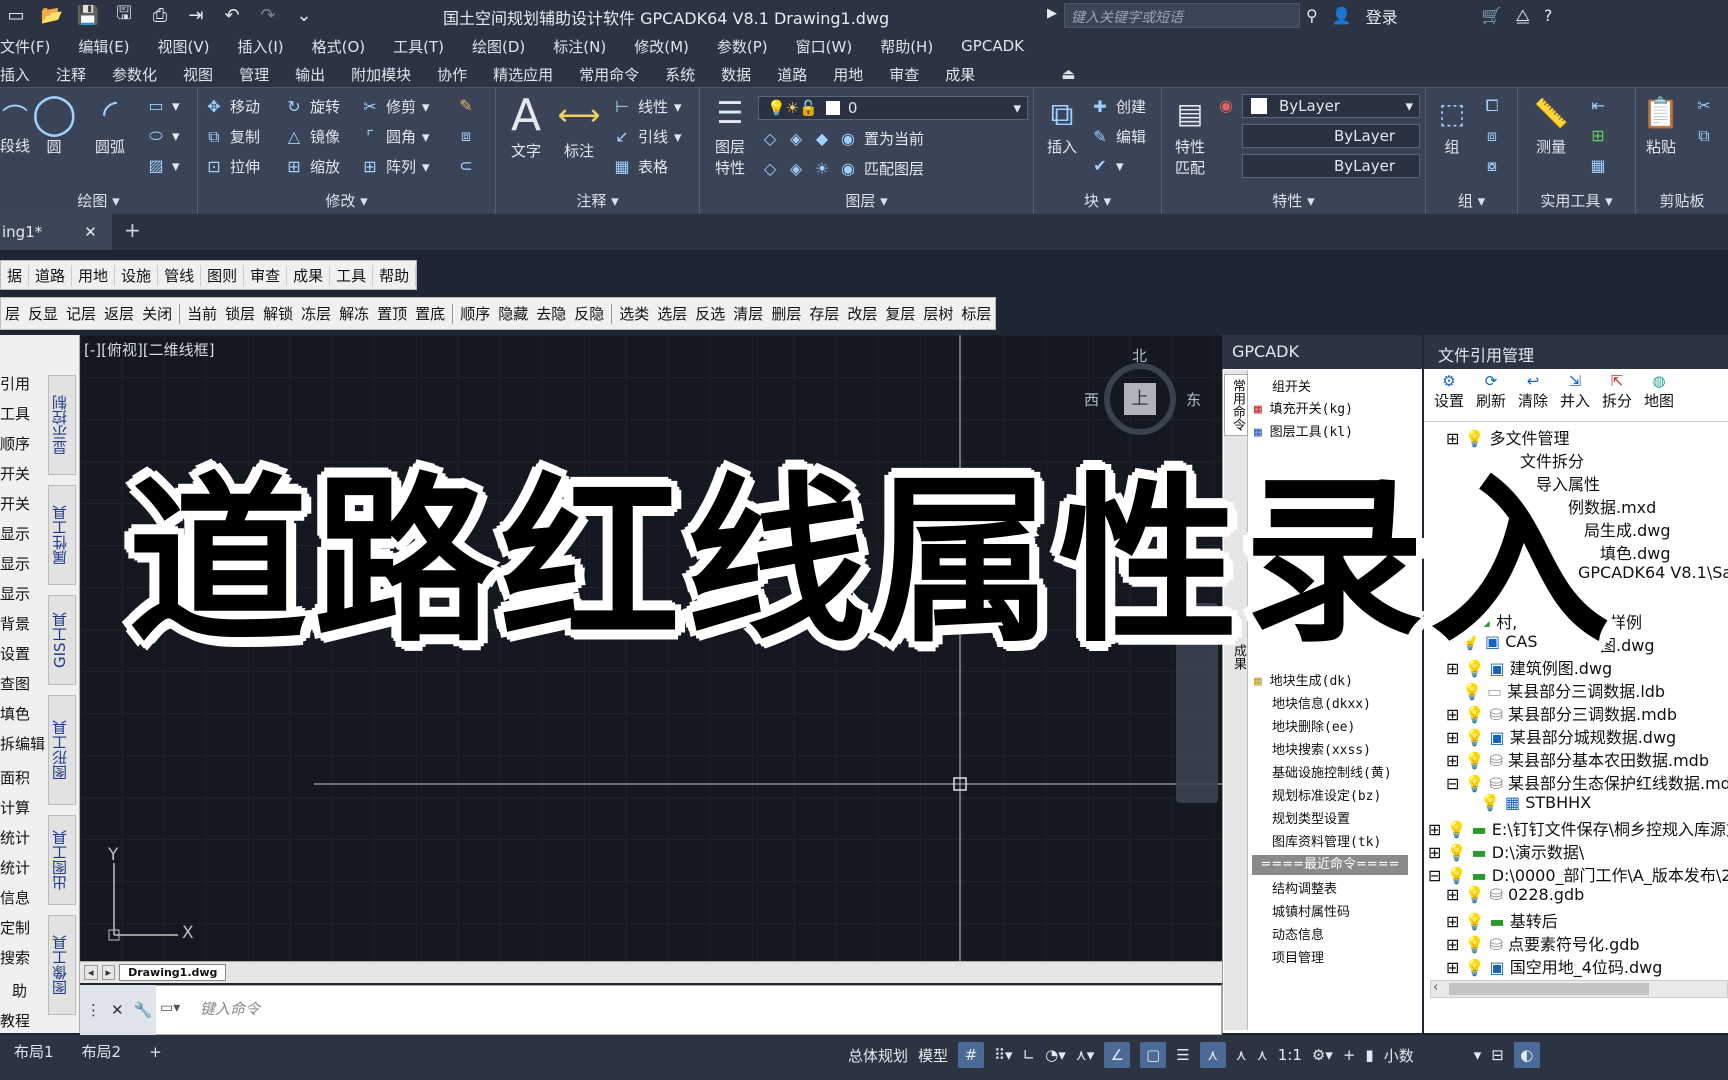  I want to click on text-button: A 文字, so click(526, 126).